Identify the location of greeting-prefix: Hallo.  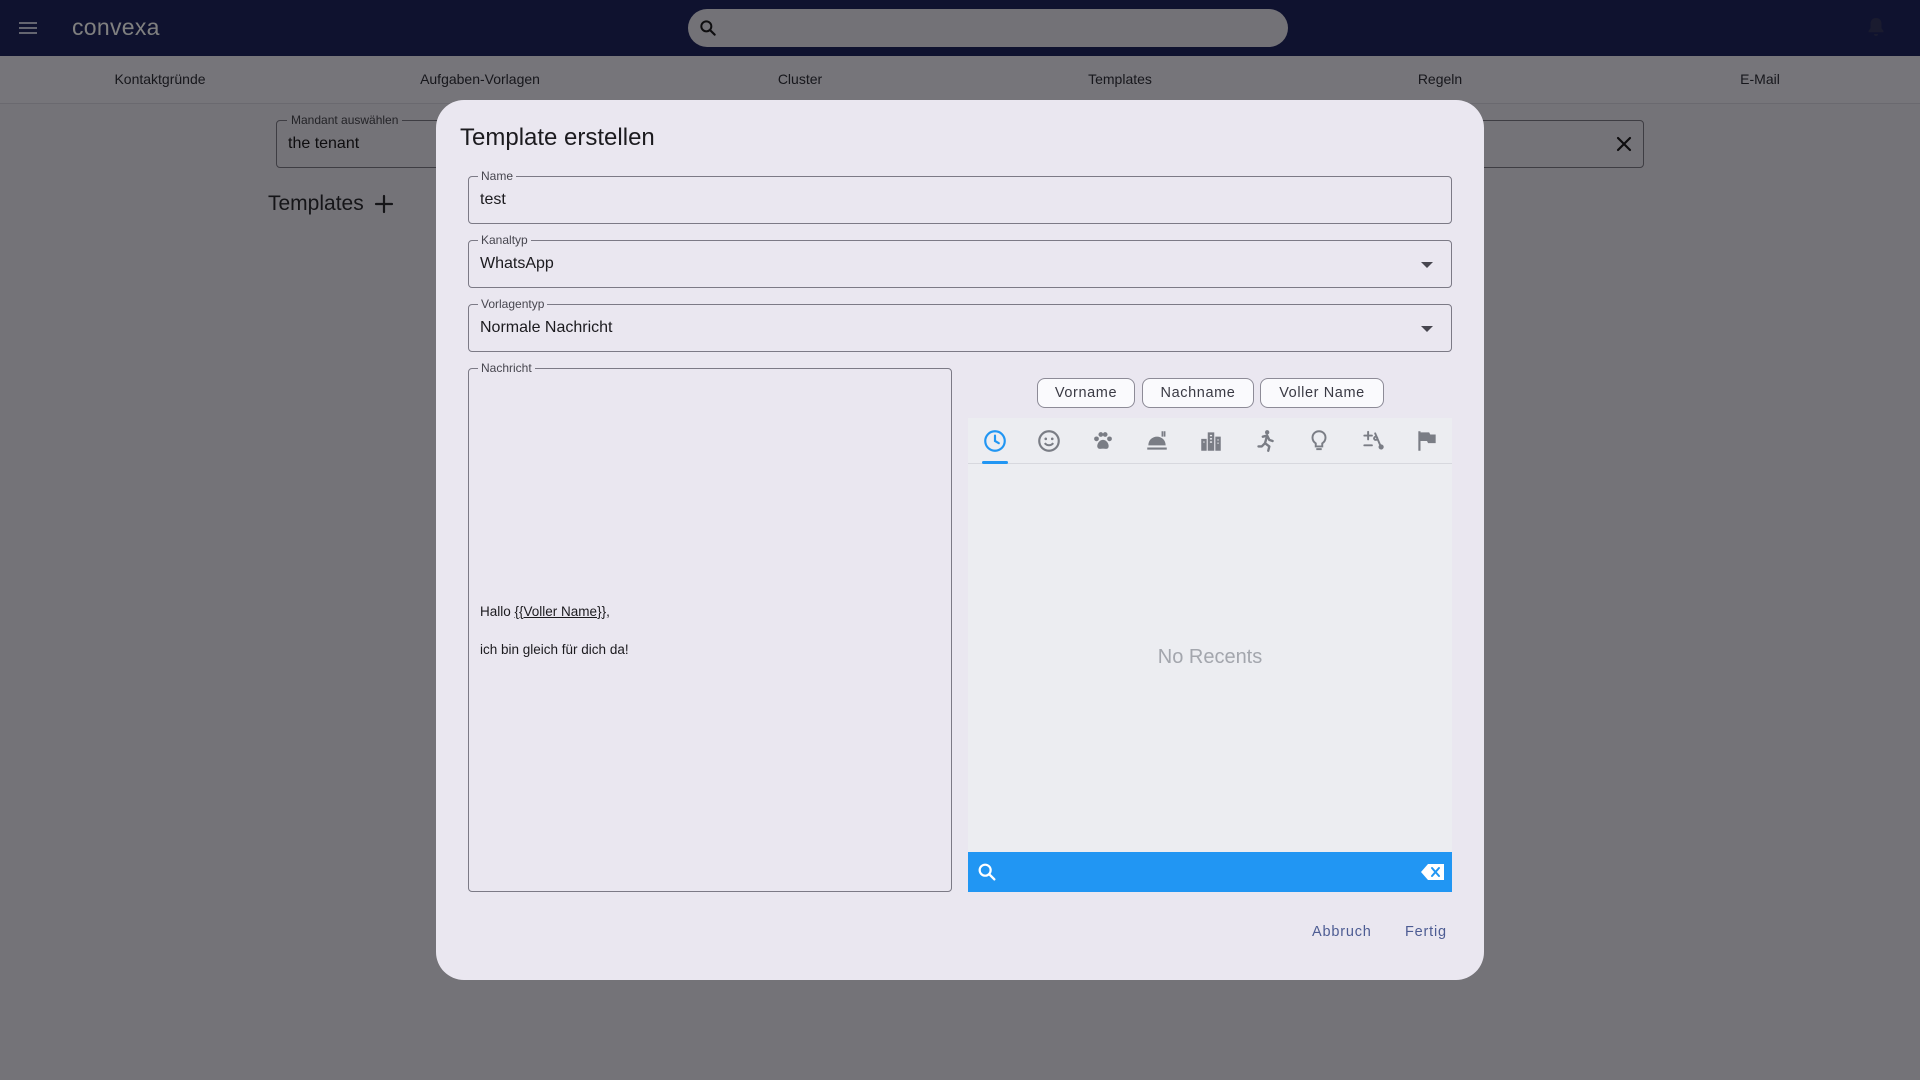
(497, 611).